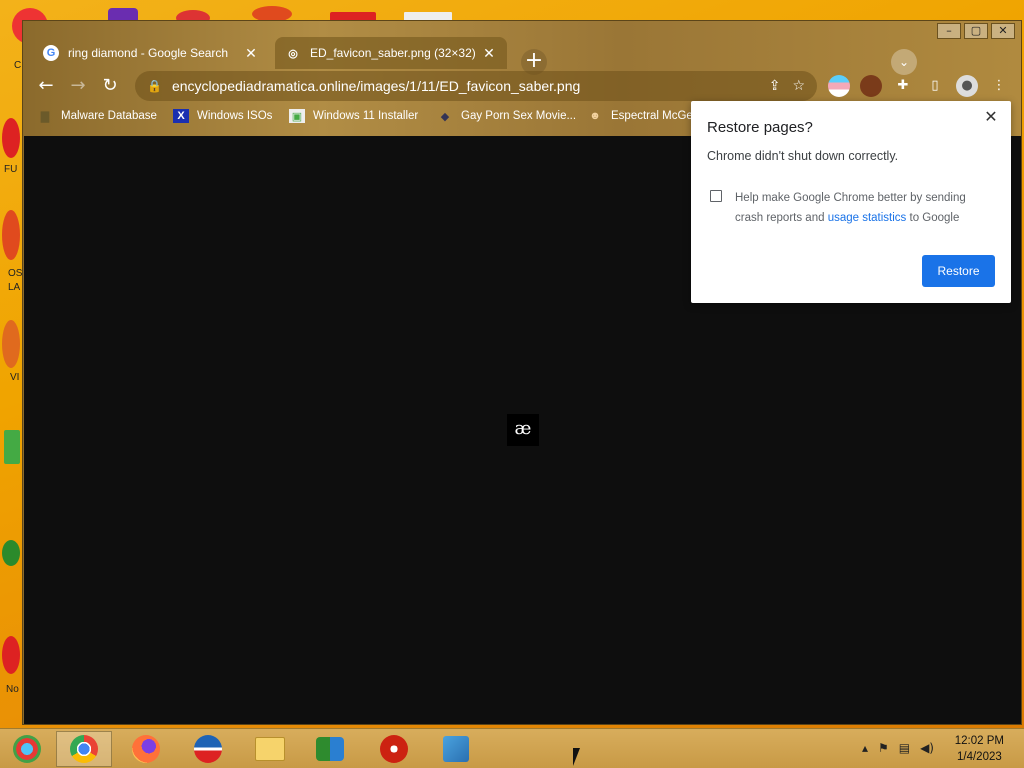  I want to click on bookmark-espectral: ☻ Espectral McGe, so click(640, 116).